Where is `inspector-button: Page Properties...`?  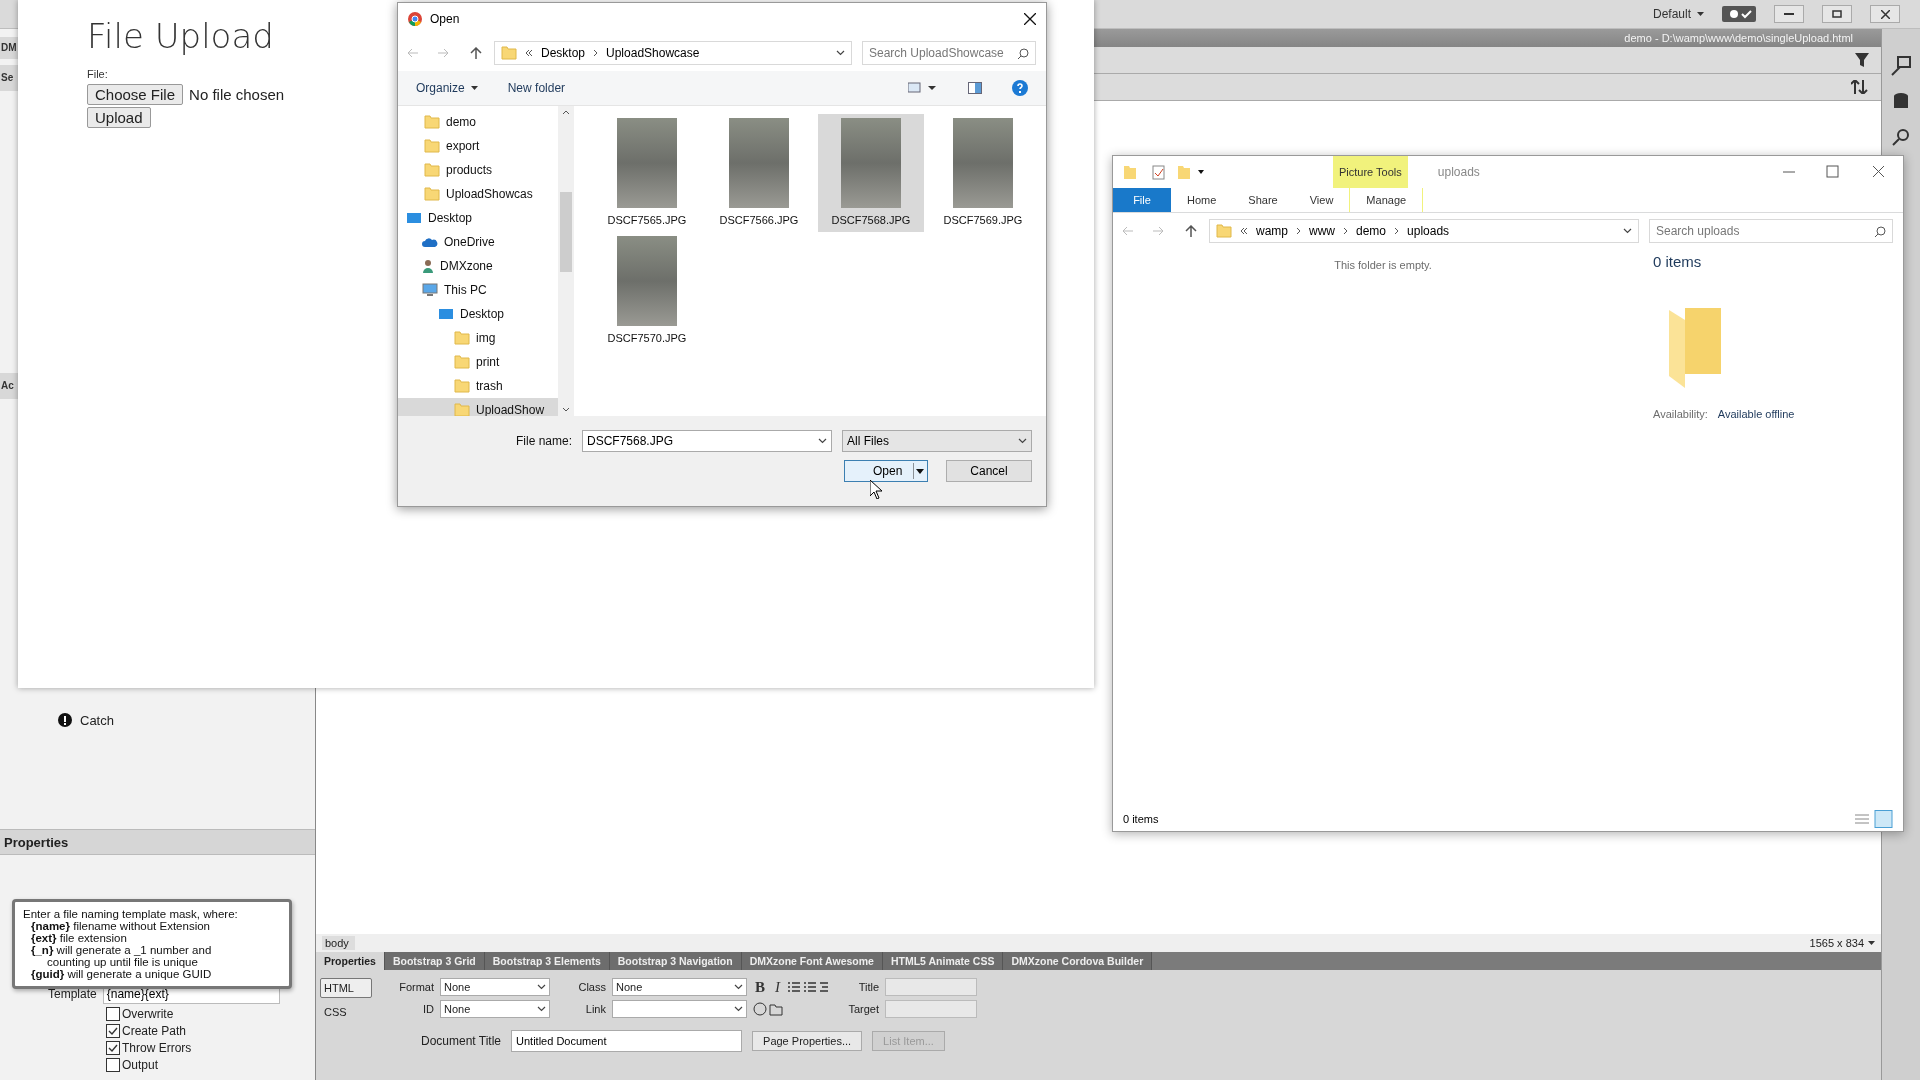 inspector-button: Page Properties... is located at coordinates (807, 1041).